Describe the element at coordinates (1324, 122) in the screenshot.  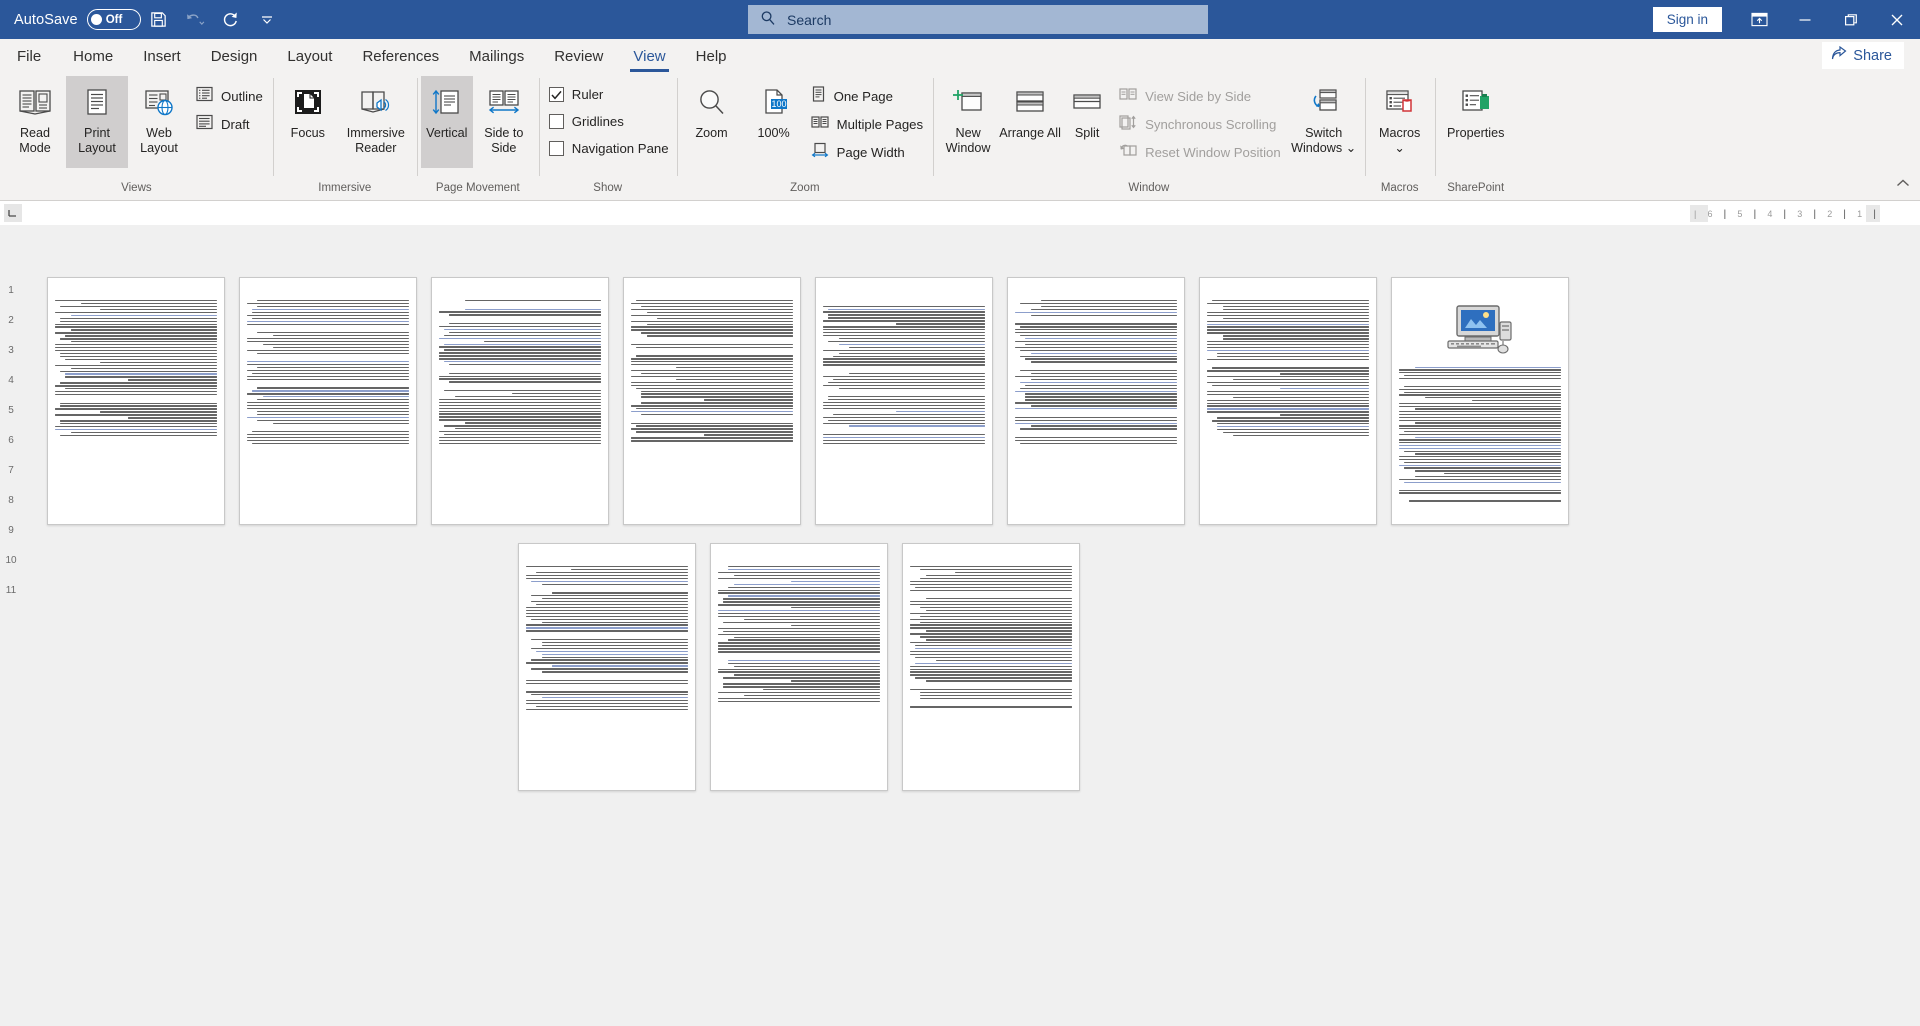
I see `switch-windows-button: Switch Windows ⌄` at that location.